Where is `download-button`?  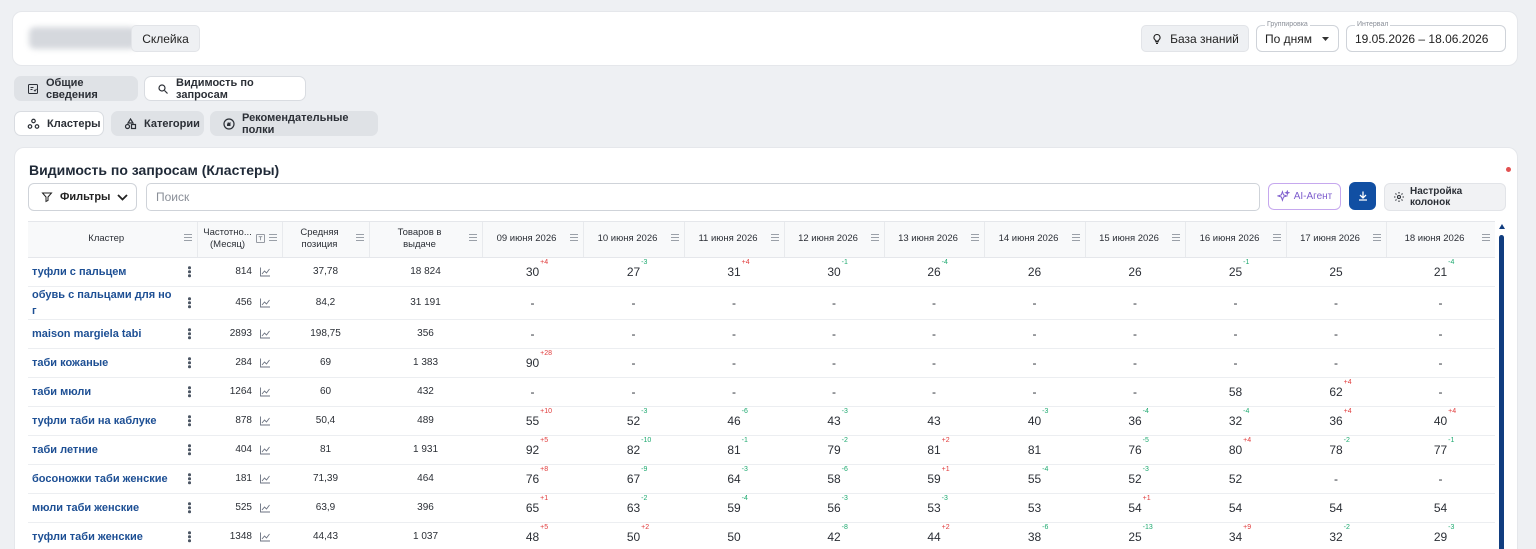
download-button is located at coordinates (1362, 196).